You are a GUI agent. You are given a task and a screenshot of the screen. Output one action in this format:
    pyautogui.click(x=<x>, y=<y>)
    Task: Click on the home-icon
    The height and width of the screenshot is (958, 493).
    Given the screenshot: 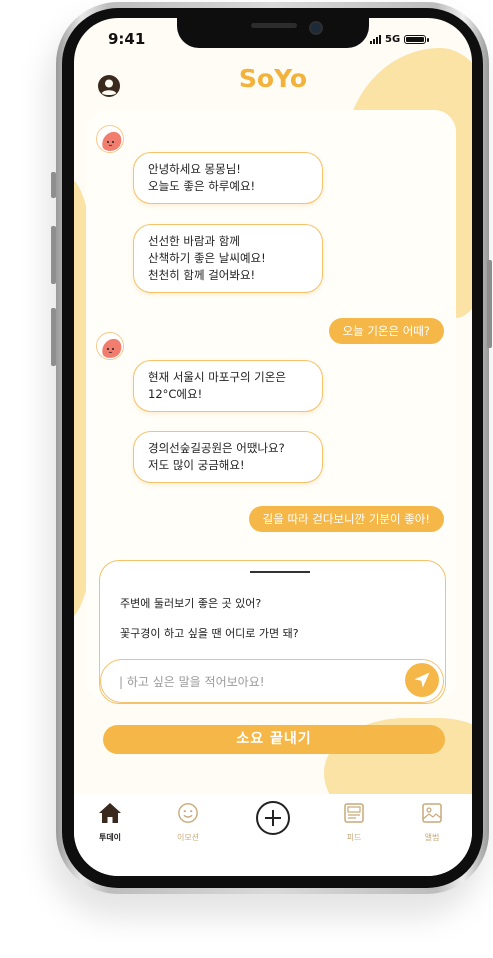 What is the action you would take?
    pyautogui.click(x=110, y=813)
    